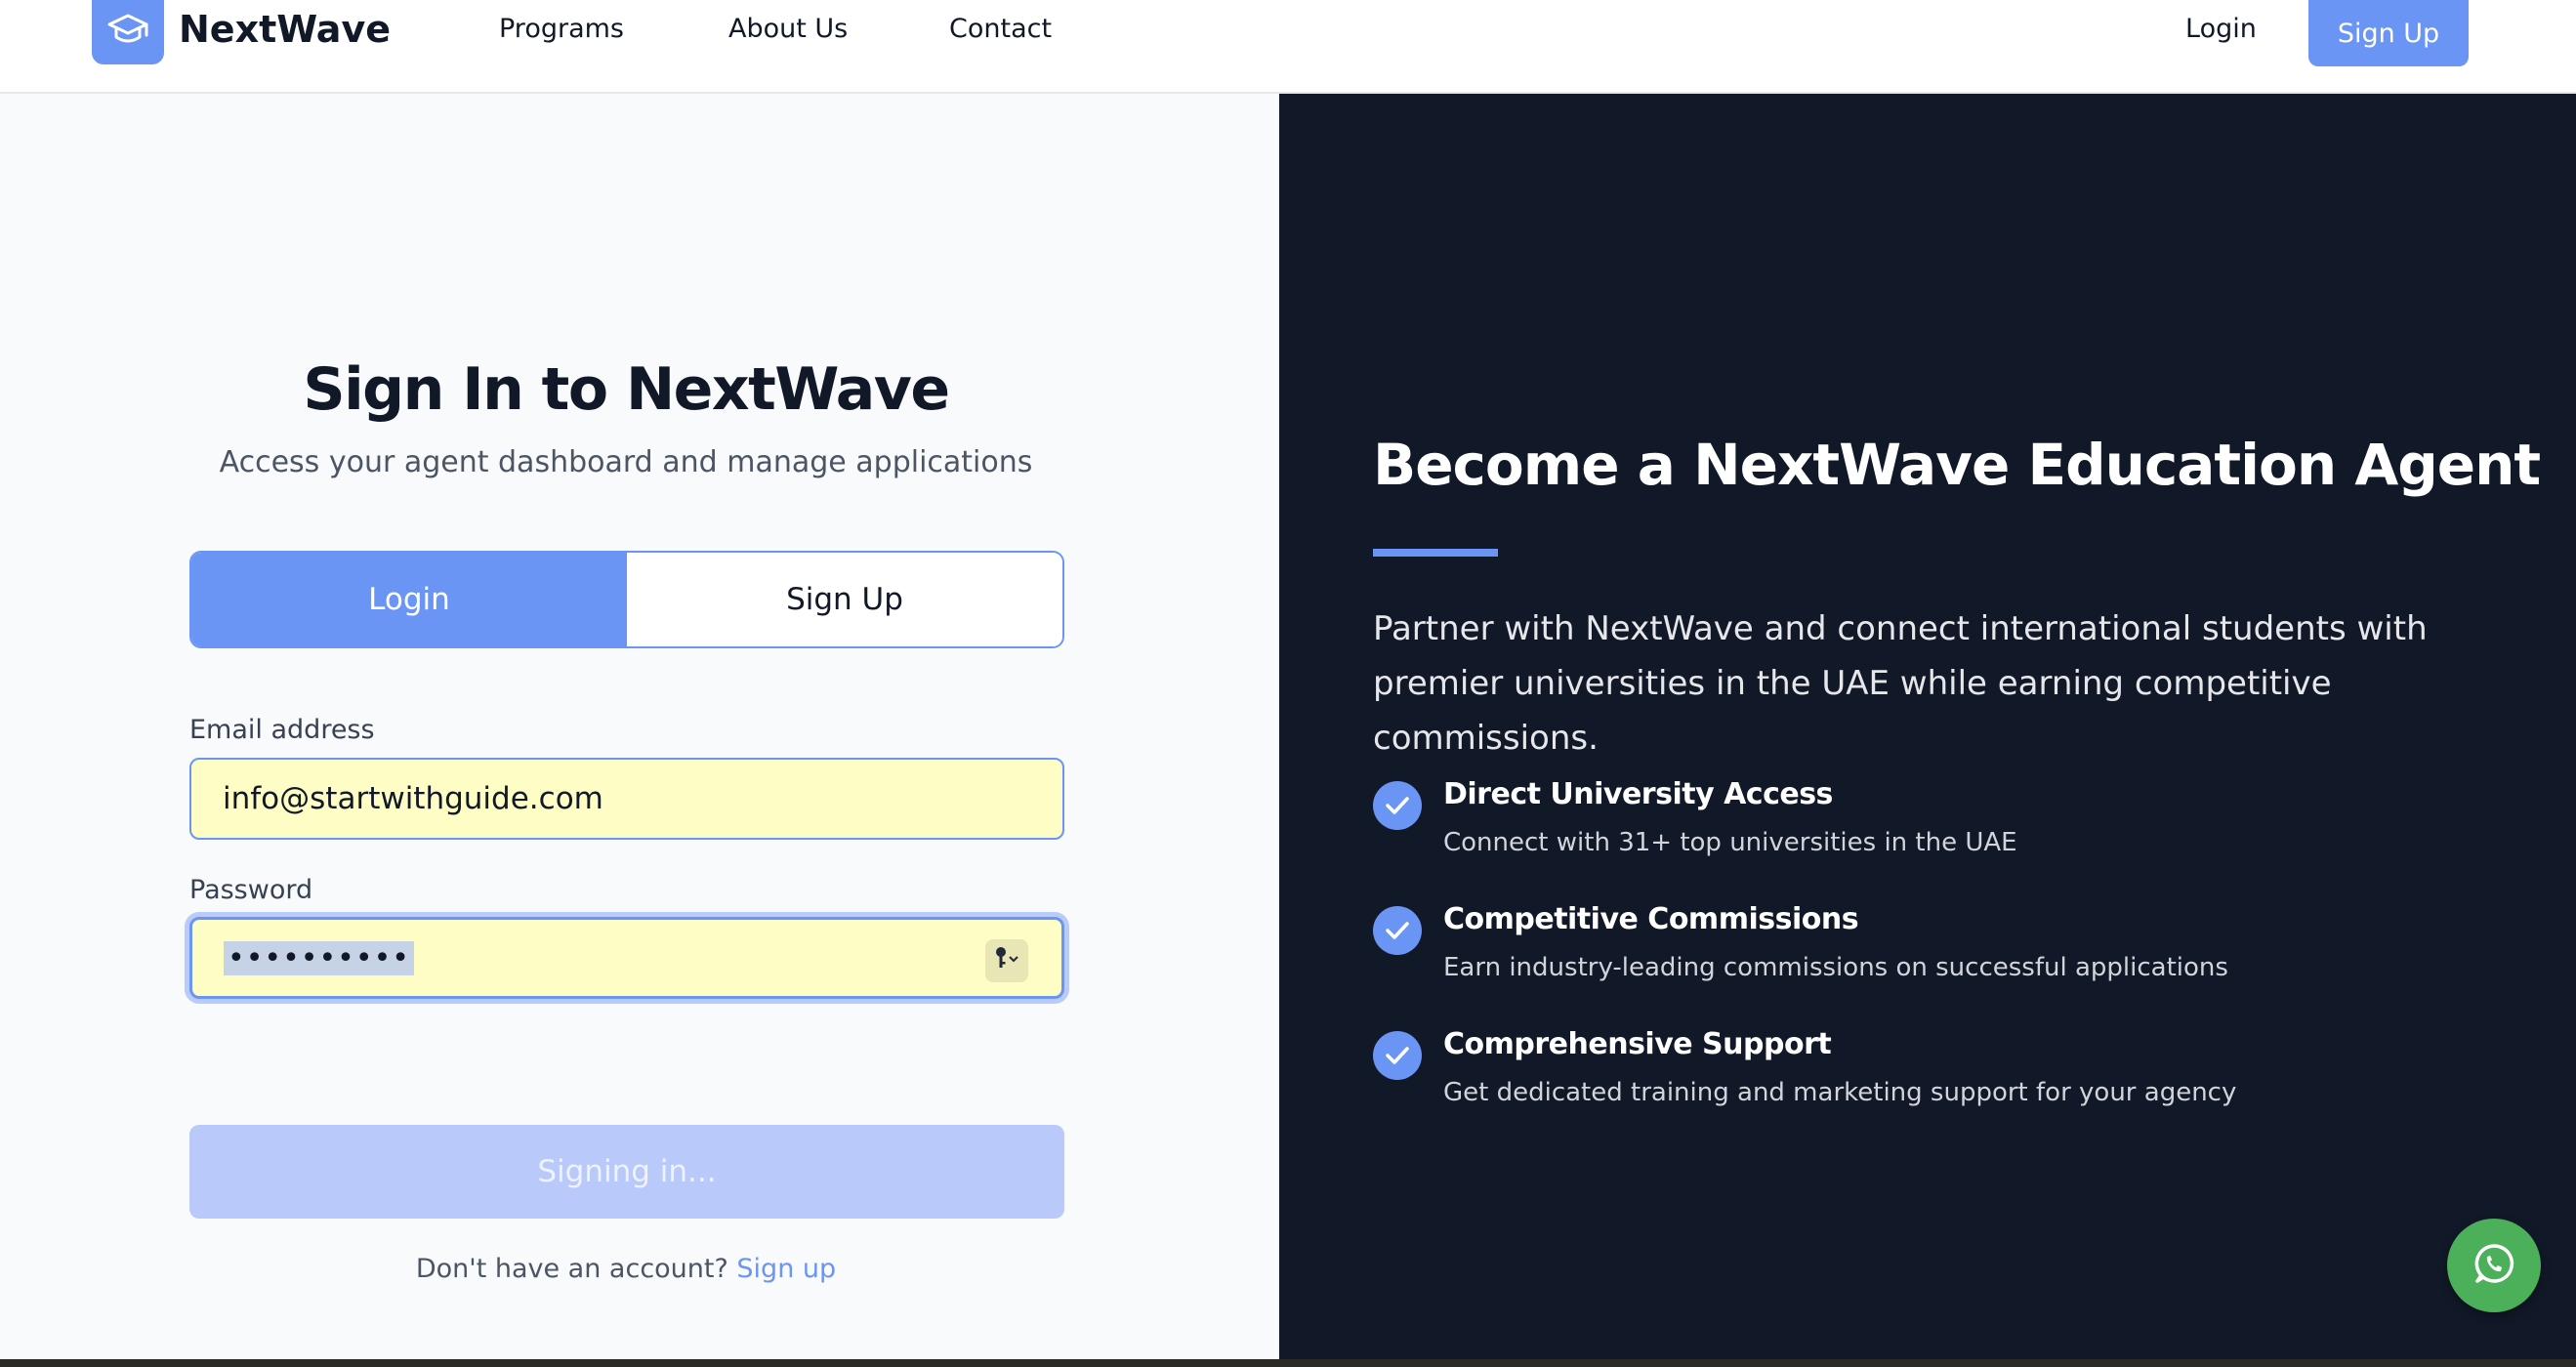 Image resolution: width=2576 pixels, height=1367 pixels. What do you see at coordinates (1651, 919) in the screenshot?
I see `feature-title: Competitive Commissions` at bounding box center [1651, 919].